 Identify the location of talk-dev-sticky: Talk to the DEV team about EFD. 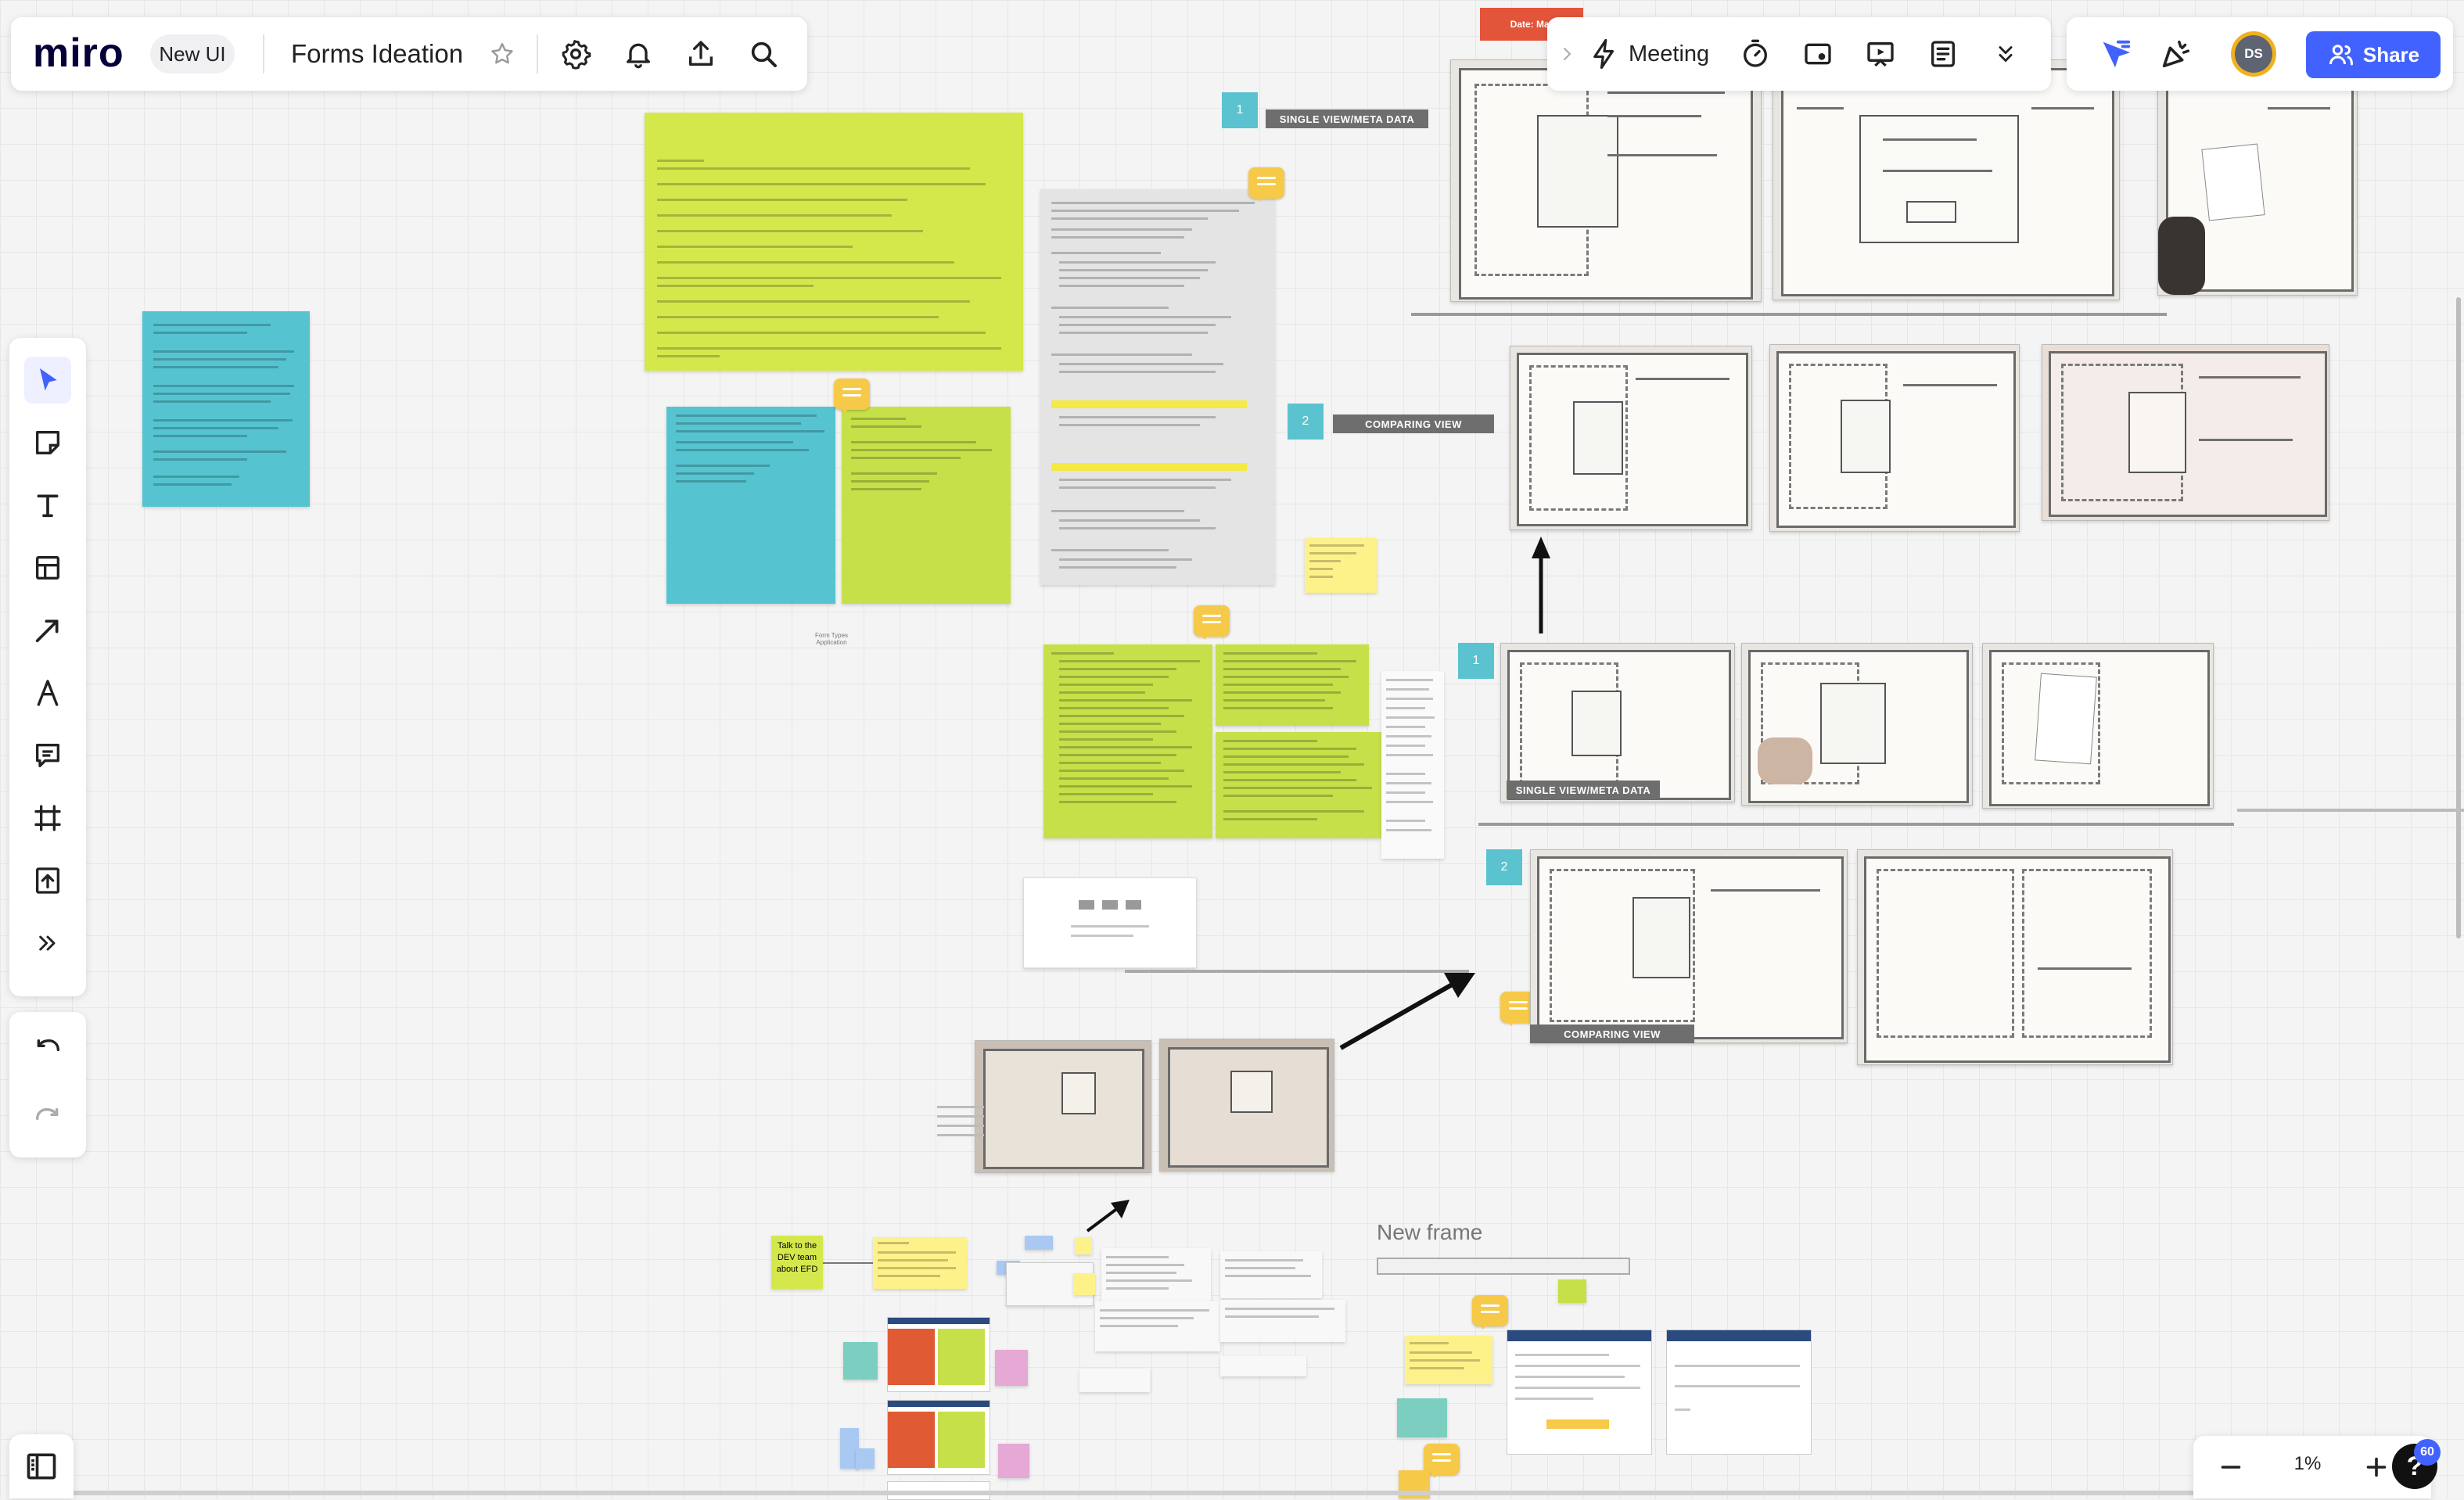
(797, 1262).